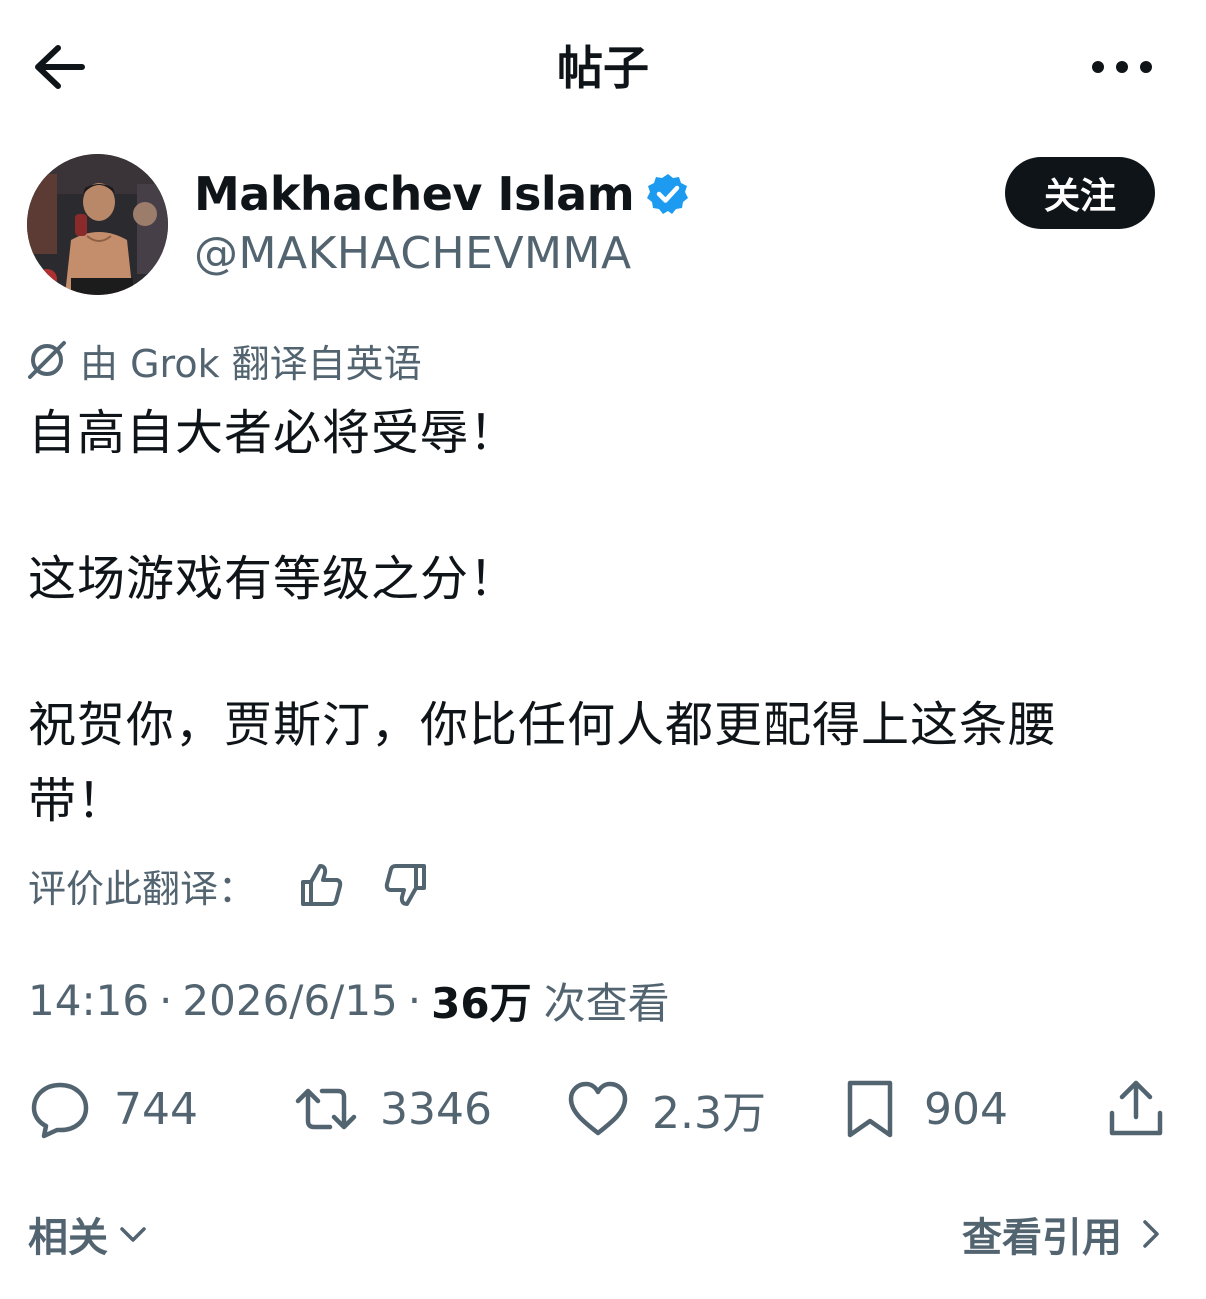 This screenshot has height=1299, width=1206. What do you see at coordinates (60, 1110) in the screenshot?
I see `reply-icon` at bounding box center [60, 1110].